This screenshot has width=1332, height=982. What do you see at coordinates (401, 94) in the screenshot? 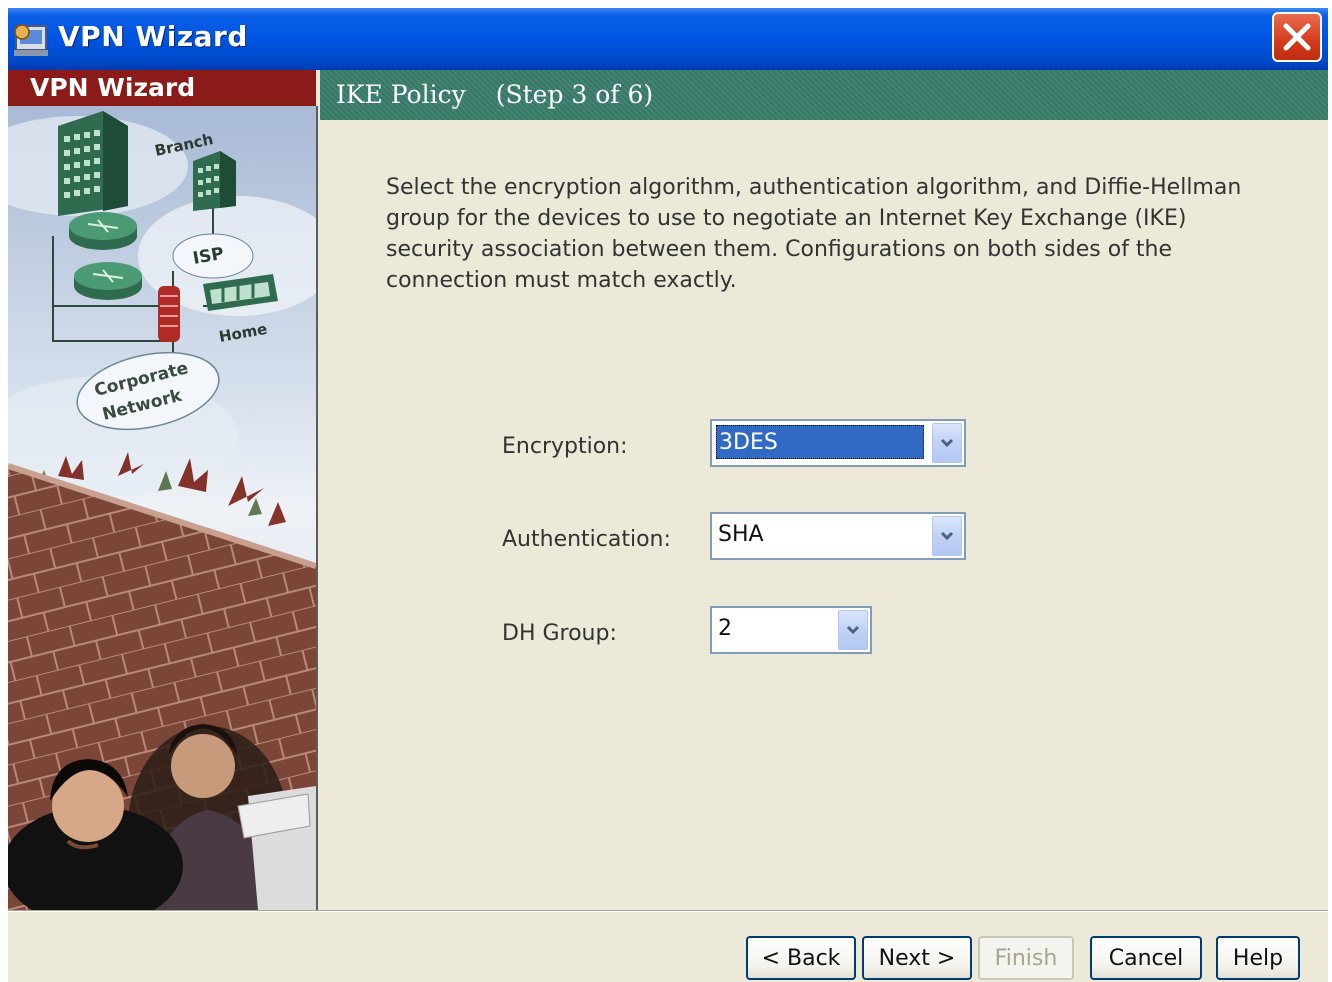
I see `step-title: IKE Policy` at bounding box center [401, 94].